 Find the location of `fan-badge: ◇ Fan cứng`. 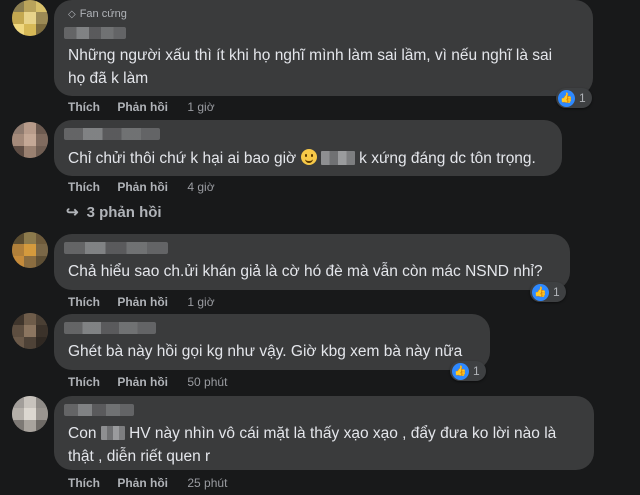

fan-badge: ◇ Fan cứng is located at coordinates (97, 14).